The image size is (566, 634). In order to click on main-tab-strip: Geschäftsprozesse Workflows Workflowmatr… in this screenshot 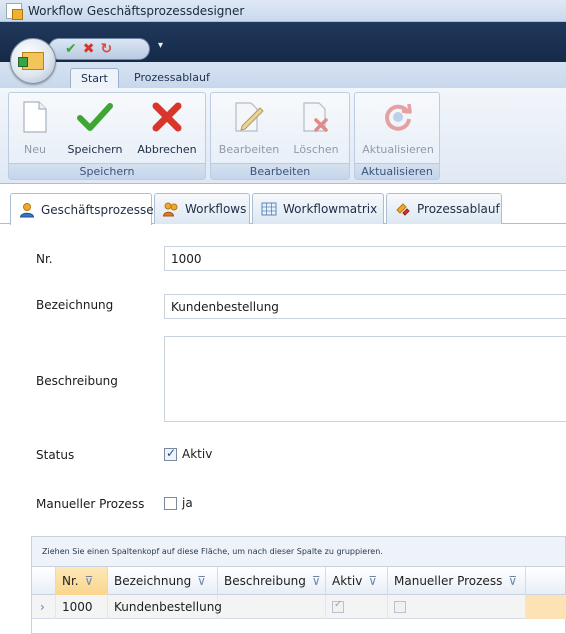, I will do `click(283, 207)`.